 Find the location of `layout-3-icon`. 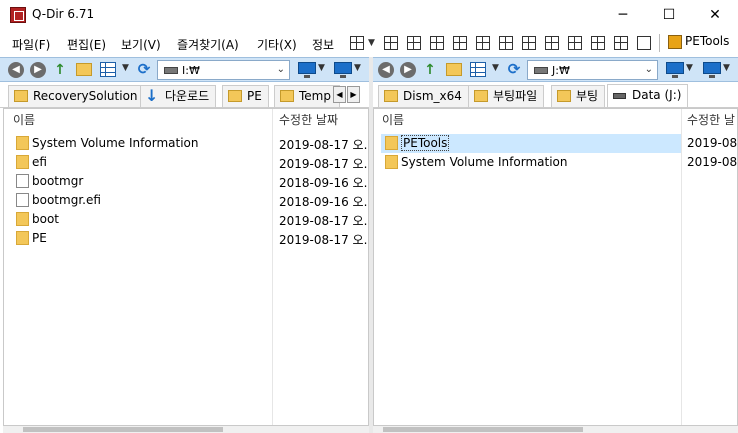

layout-3-icon is located at coordinates (437, 43).